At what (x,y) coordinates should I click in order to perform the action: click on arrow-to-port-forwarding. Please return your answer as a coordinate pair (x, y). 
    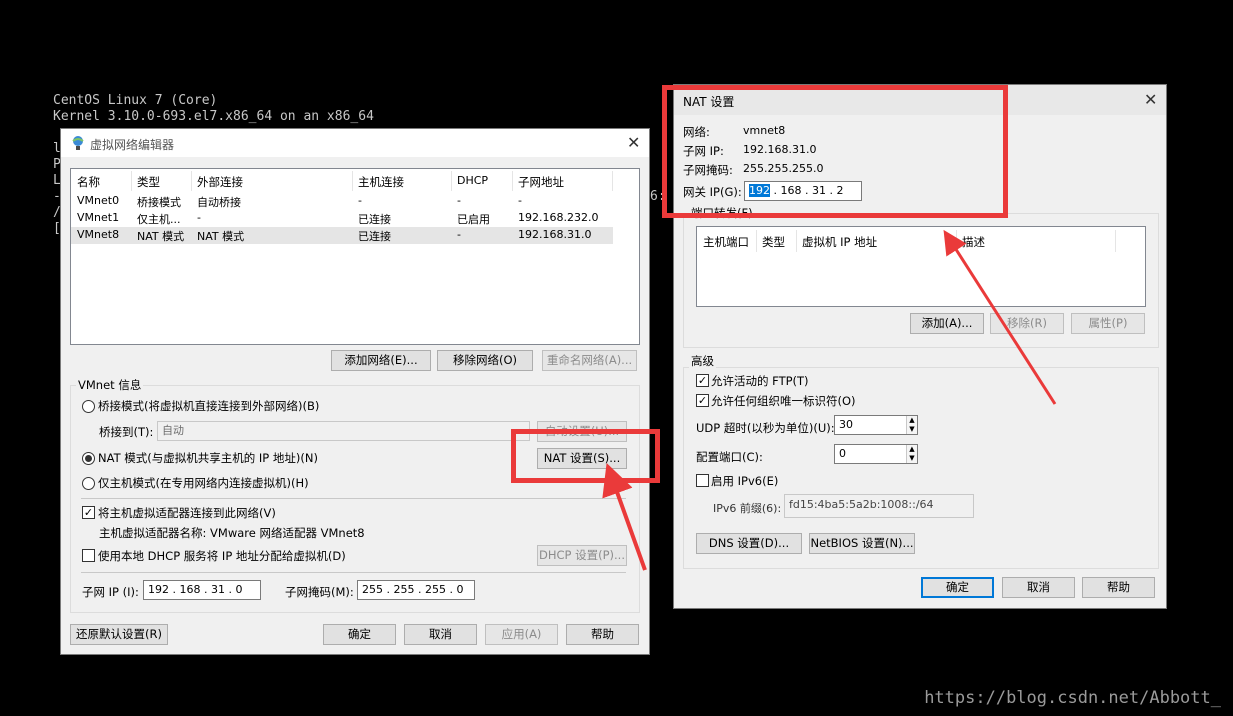
    Looking at the image, I should click on (1000, 317).